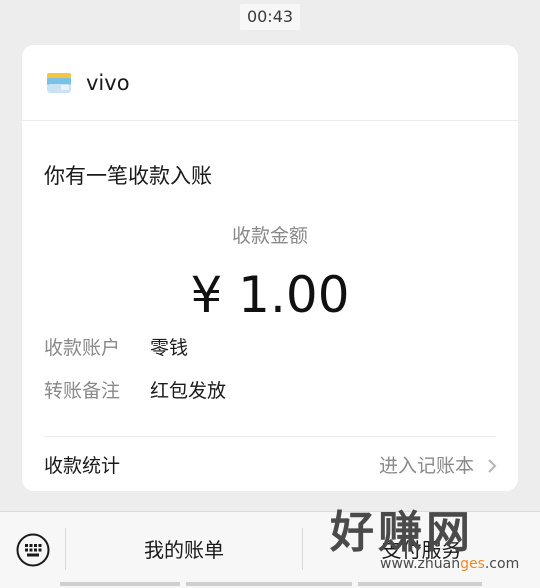 The image size is (540, 588). What do you see at coordinates (492, 466) in the screenshot?
I see `chevron-right-icon` at bounding box center [492, 466].